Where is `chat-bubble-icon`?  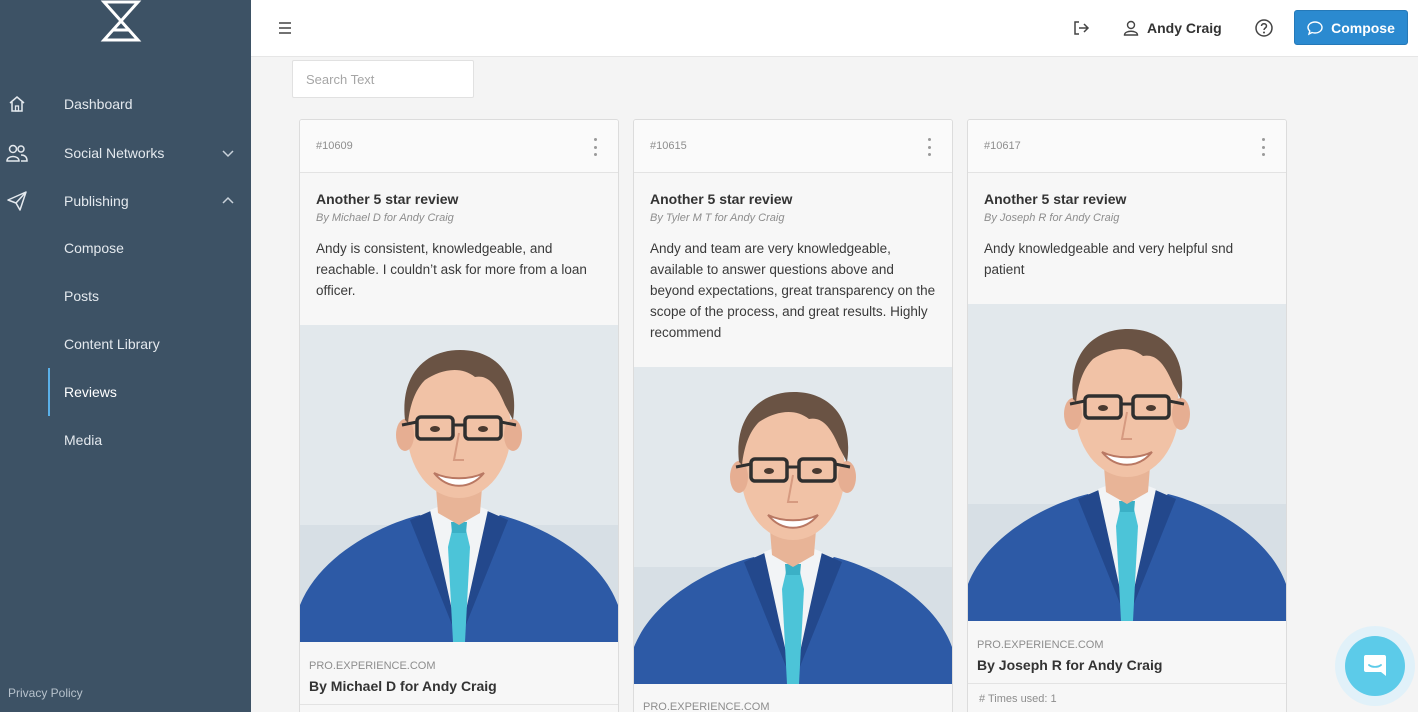
chat-bubble-icon is located at coordinates (1315, 27).